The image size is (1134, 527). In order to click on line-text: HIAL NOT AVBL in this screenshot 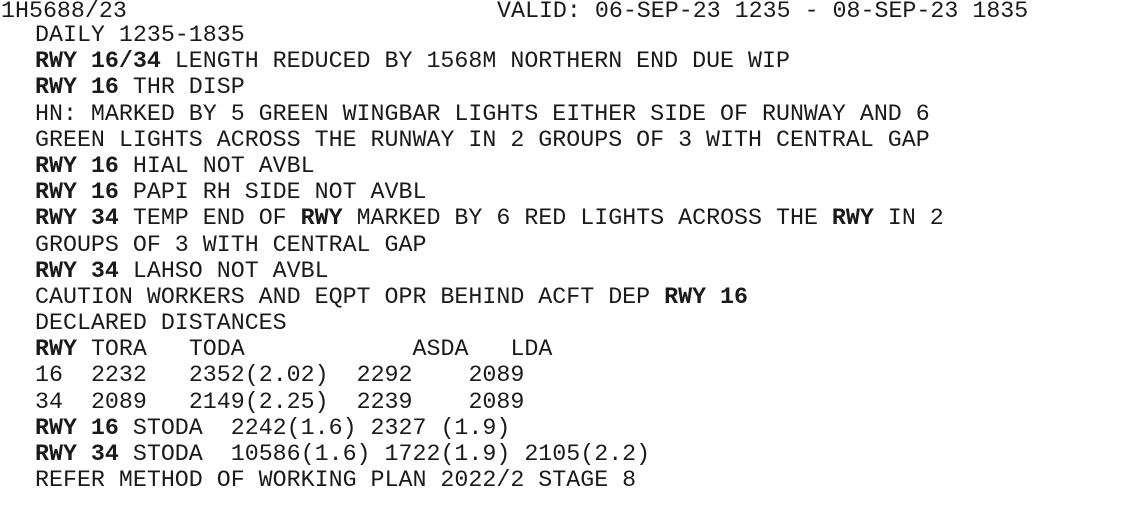, I will do `click(216, 165)`.